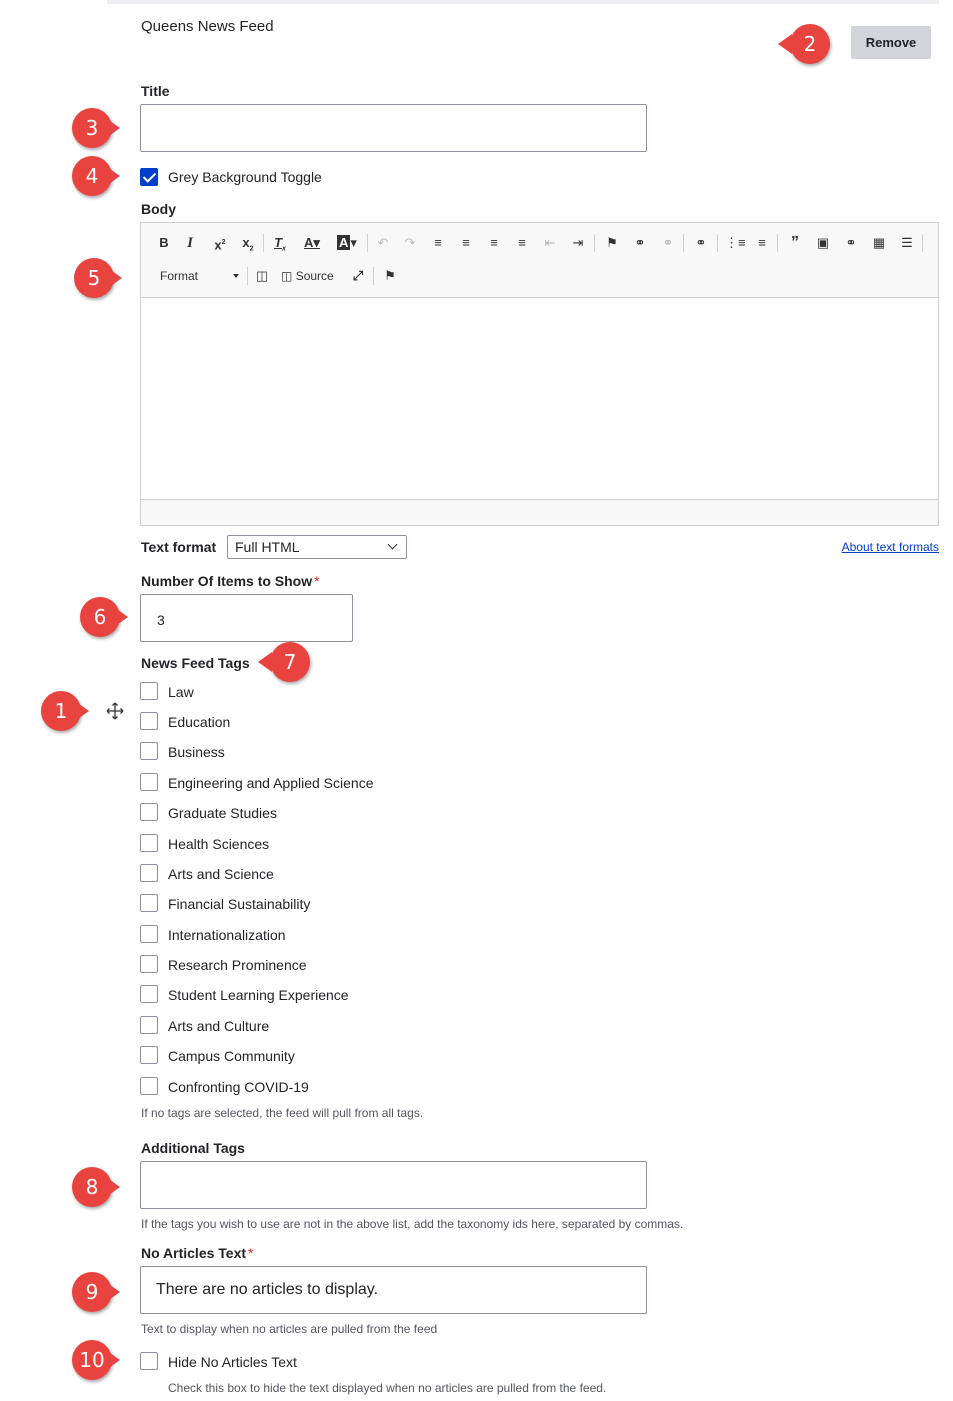  What do you see at coordinates (149, 812) in the screenshot?
I see `tag-checkbox-graduate-studies` at bounding box center [149, 812].